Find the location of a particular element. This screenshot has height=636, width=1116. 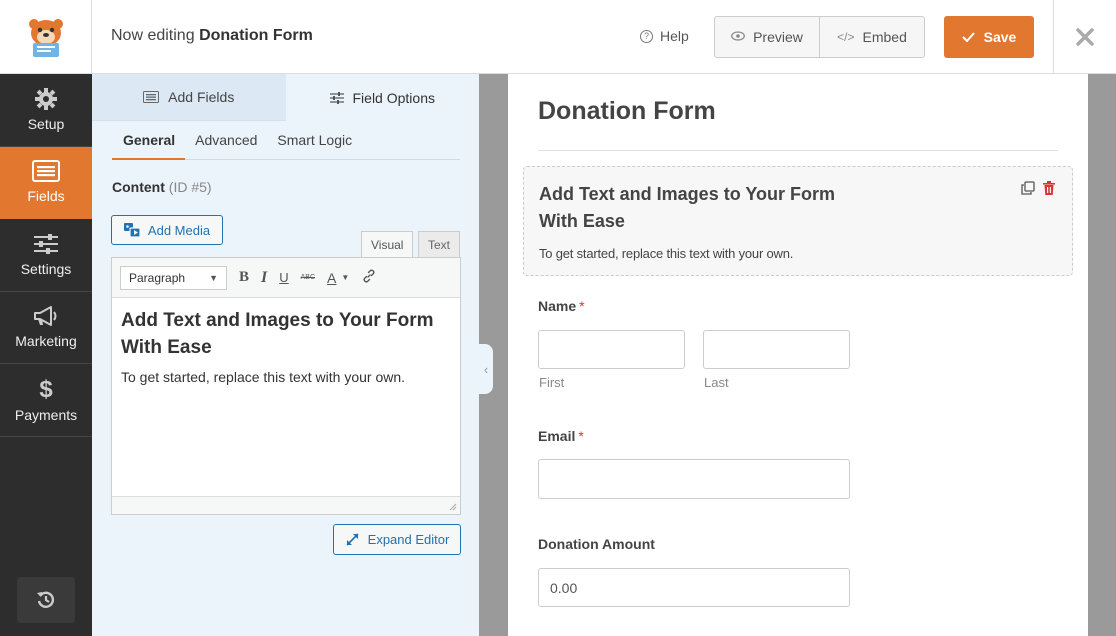

sidebar-item-fields: Fields is located at coordinates (46, 182).